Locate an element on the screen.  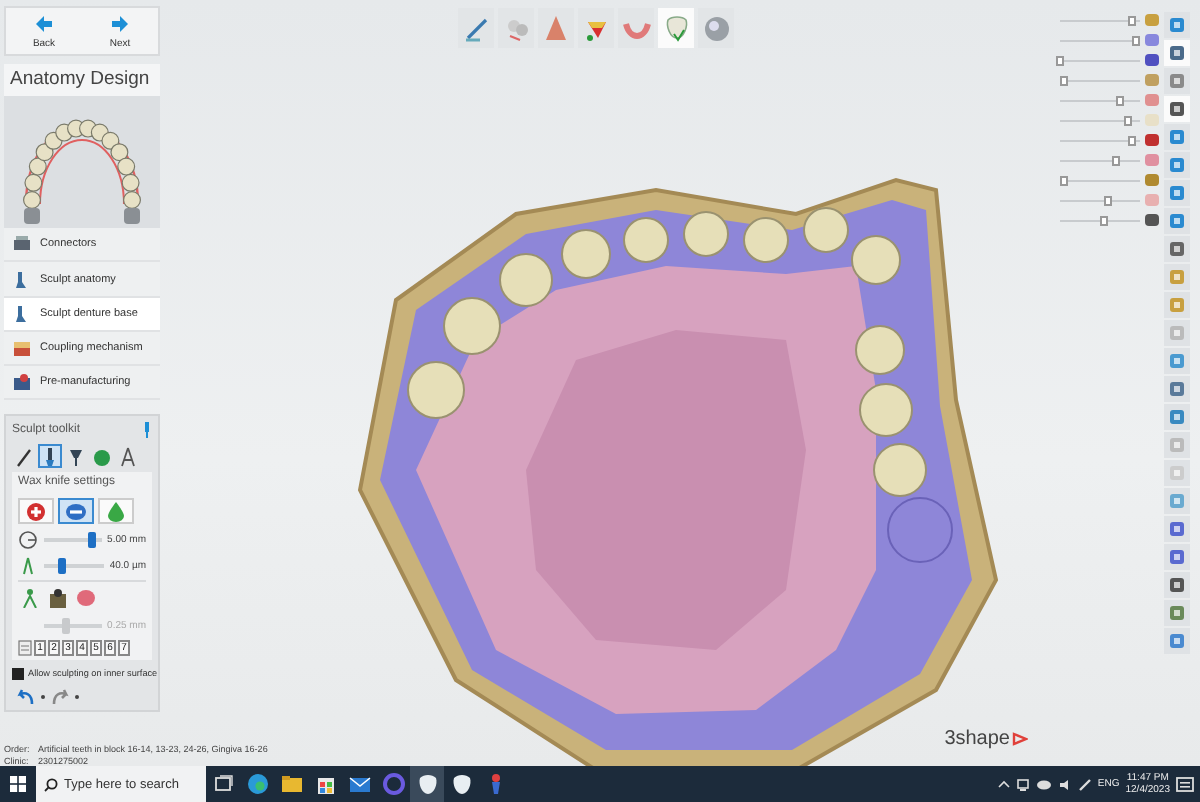
connector-icon is located at coordinates (22, 244).